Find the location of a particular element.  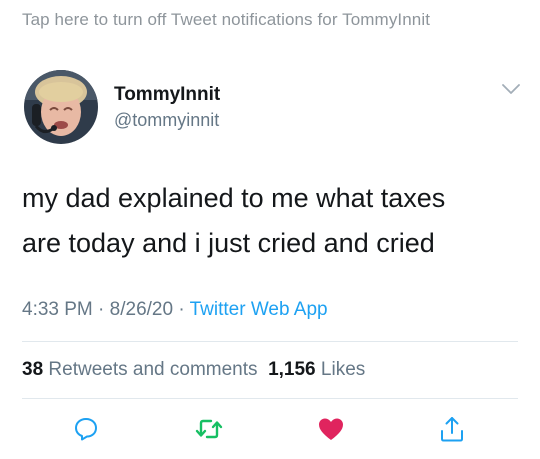

speech-bubble-icon is located at coordinates (86, 429).